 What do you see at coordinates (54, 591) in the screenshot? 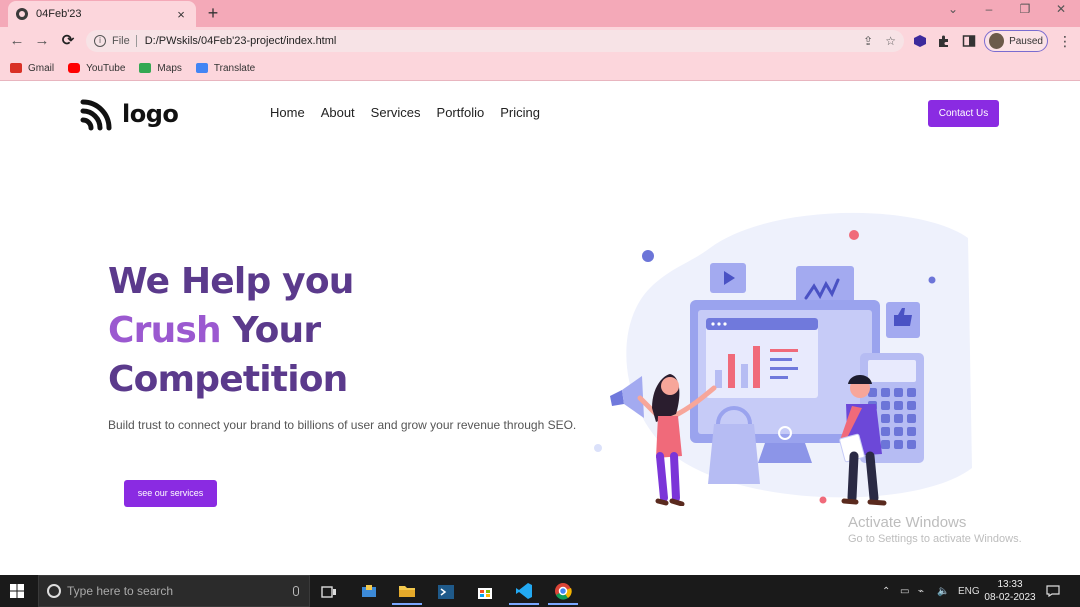
I see `cortana-icon` at bounding box center [54, 591].